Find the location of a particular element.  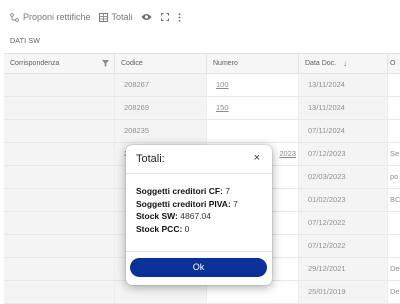

table-row: 208269 150 13/11/2024 is located at coordinates (202, 108).